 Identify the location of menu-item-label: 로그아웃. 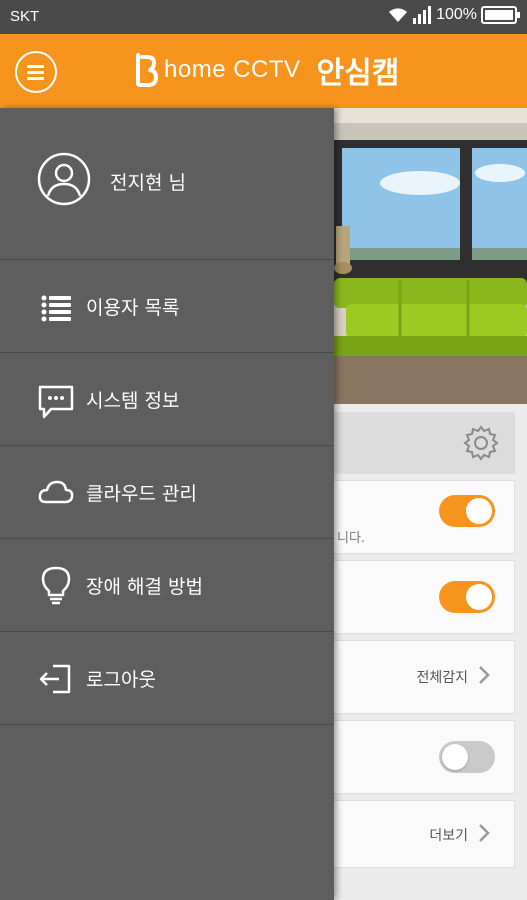
(121, 680).